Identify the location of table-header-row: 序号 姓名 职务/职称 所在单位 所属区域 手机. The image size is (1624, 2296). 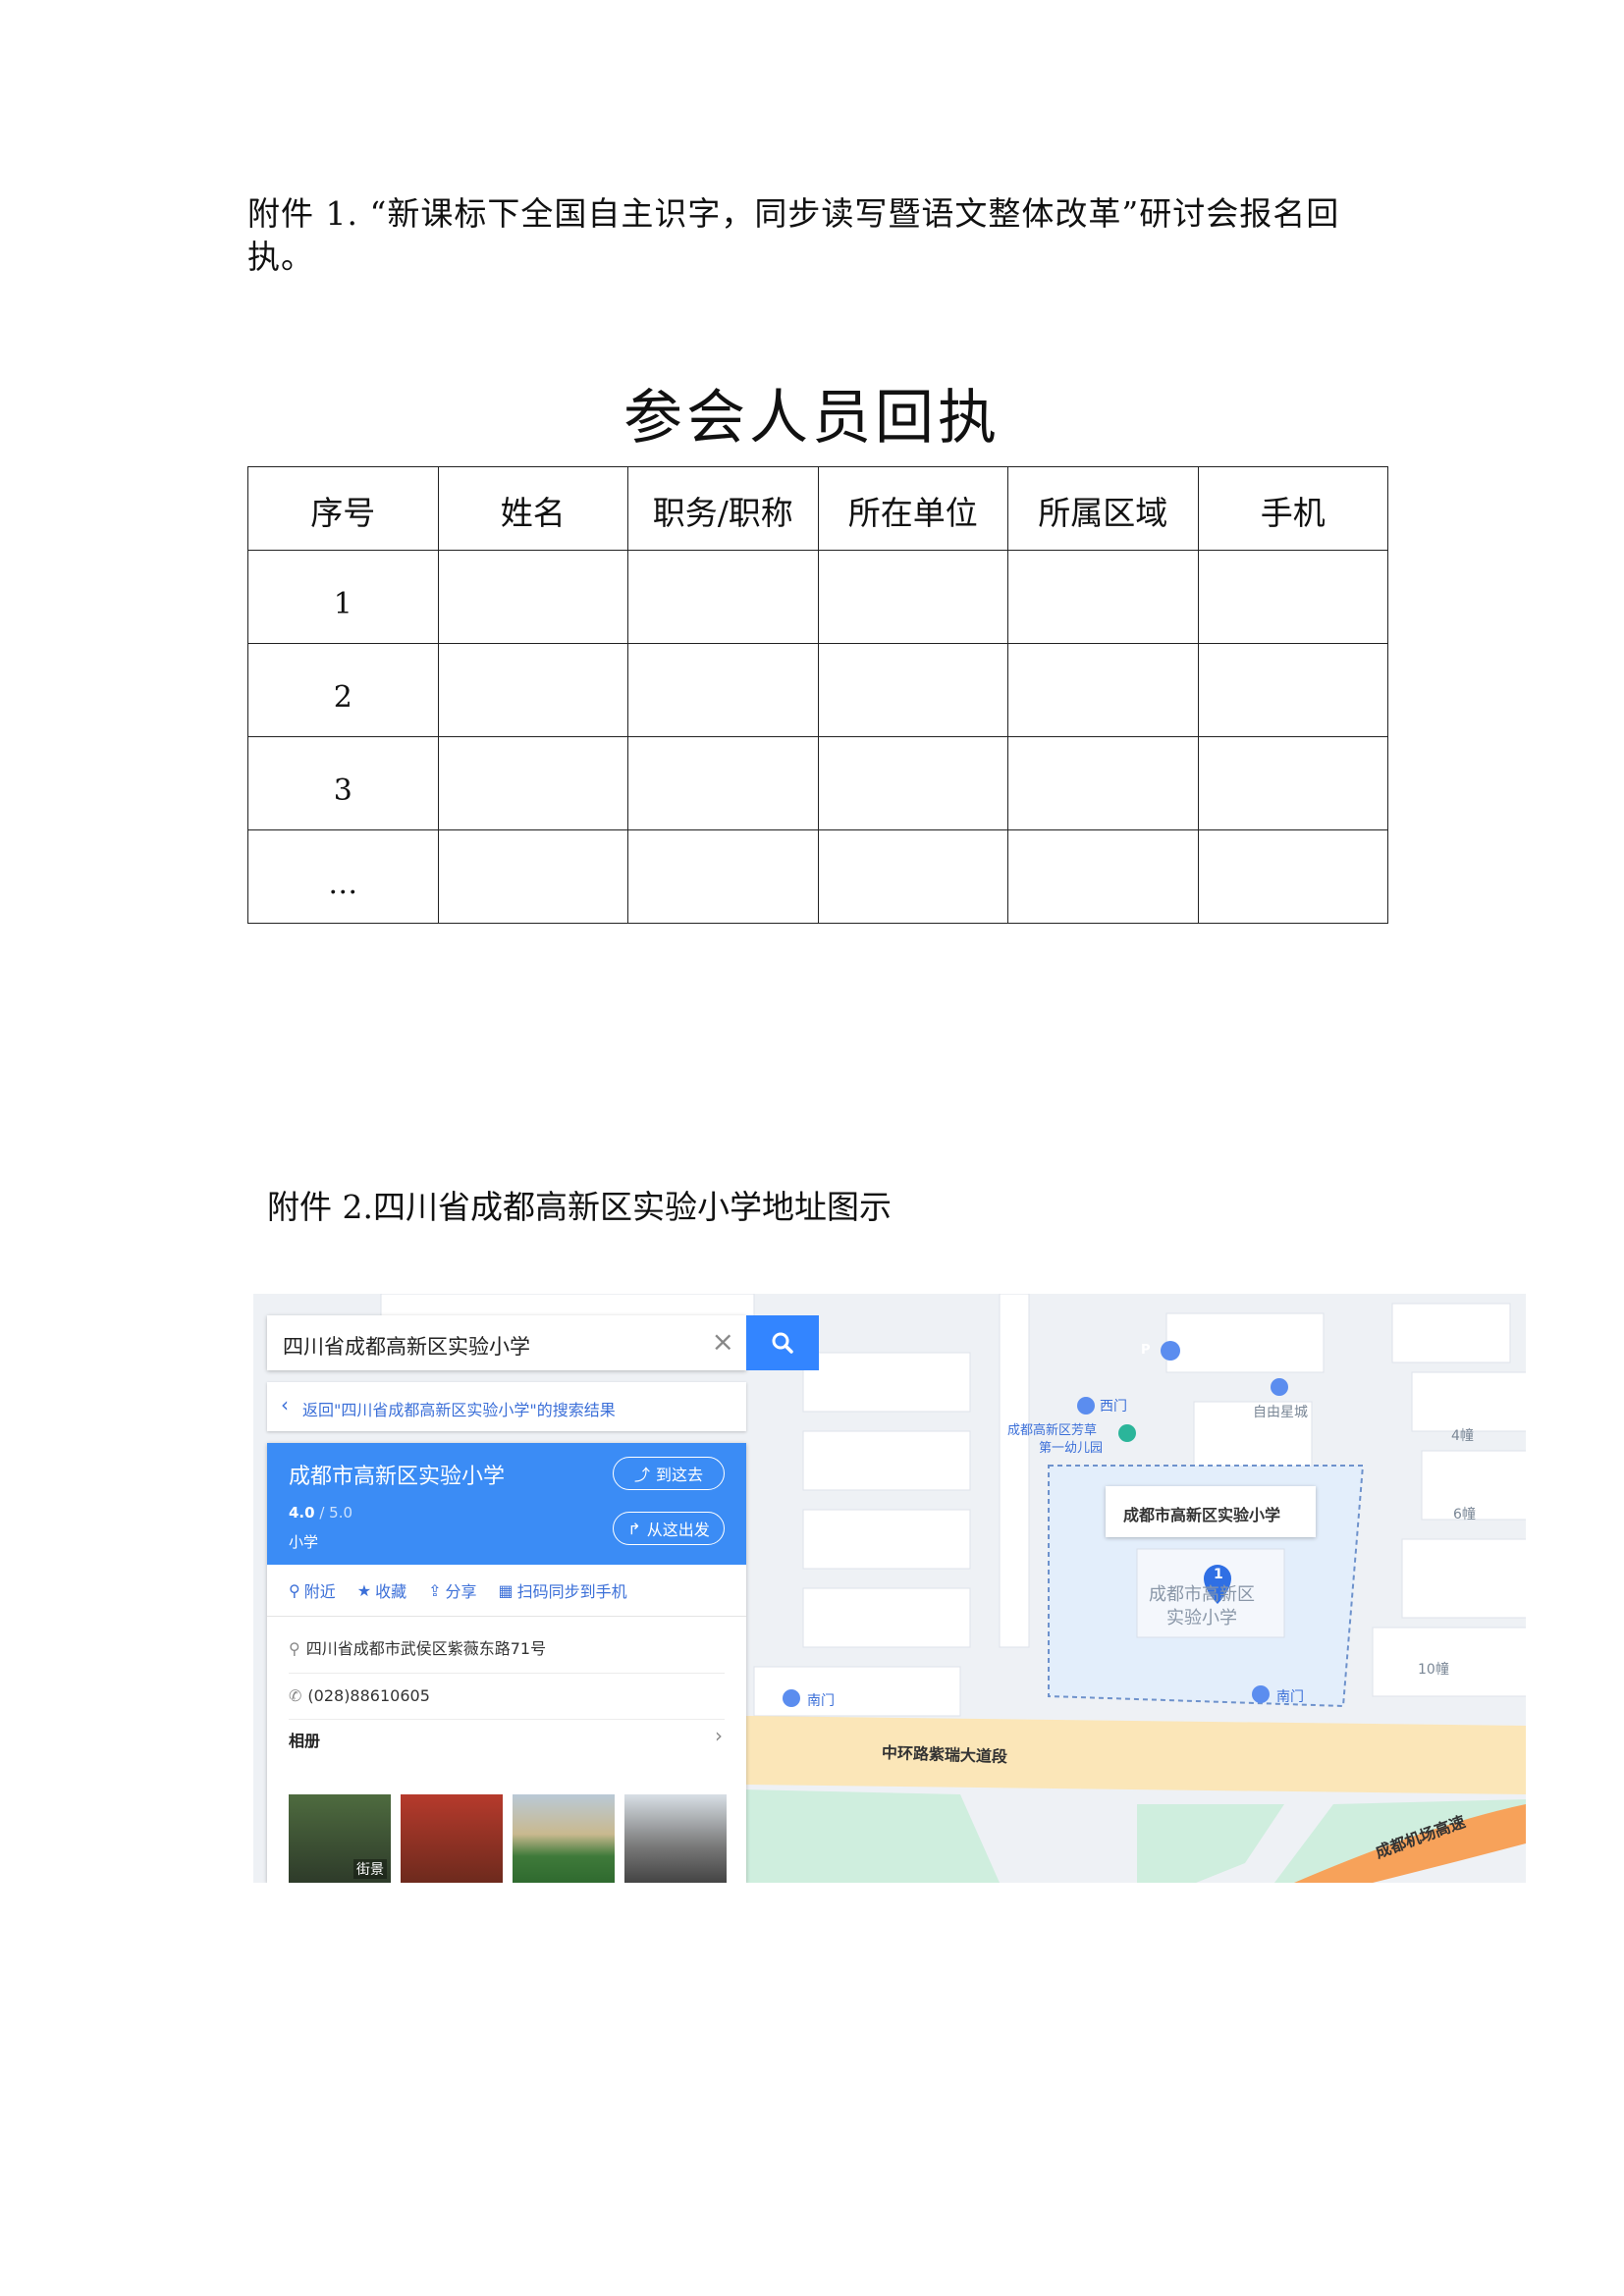
(817, 508).